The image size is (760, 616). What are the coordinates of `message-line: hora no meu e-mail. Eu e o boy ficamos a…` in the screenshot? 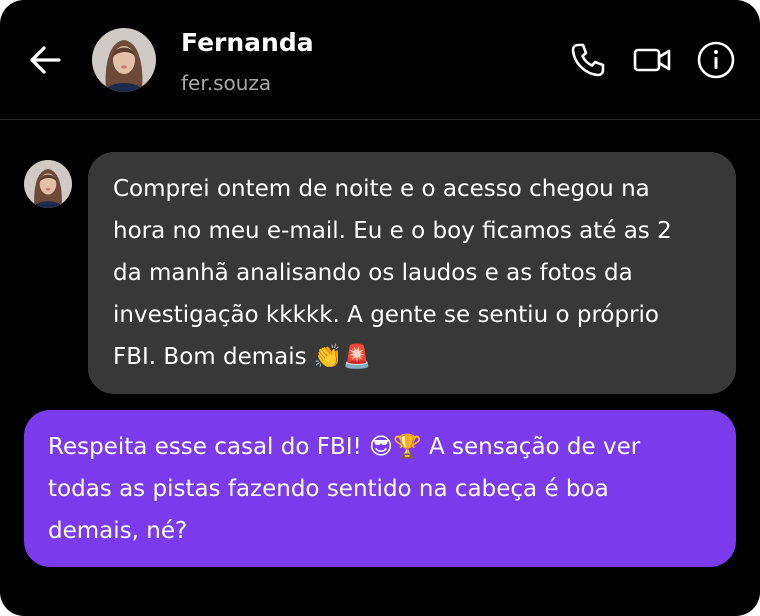 It's located at (392, 231).